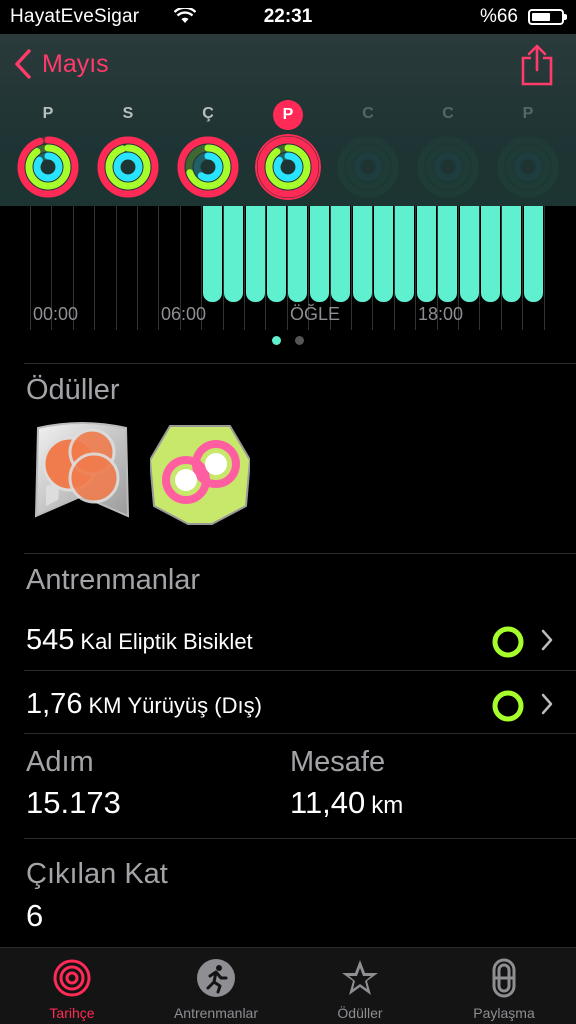 Image resolution: width=576 pixels, height=1024 pixels. Describe the element at coordinates (301, 718) in the screenshot. I see `workout-row: 1,76 KM Yürüyüş (Dış)` at that location.